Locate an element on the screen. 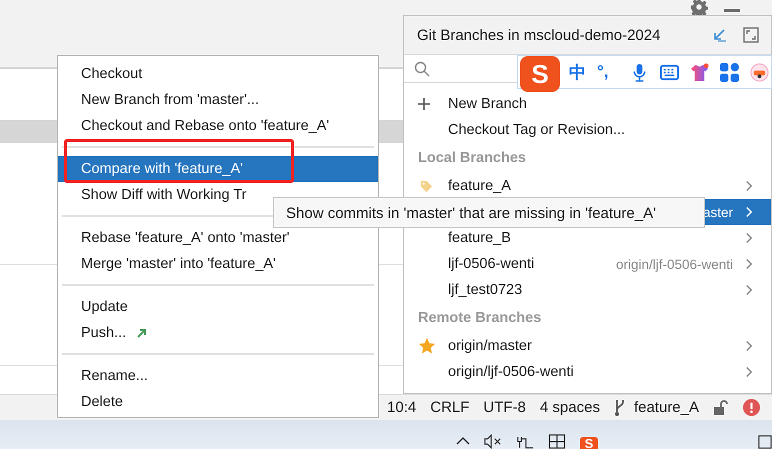  menu-item: Compare with 'feature_A' is located at coordinates (218, 169).